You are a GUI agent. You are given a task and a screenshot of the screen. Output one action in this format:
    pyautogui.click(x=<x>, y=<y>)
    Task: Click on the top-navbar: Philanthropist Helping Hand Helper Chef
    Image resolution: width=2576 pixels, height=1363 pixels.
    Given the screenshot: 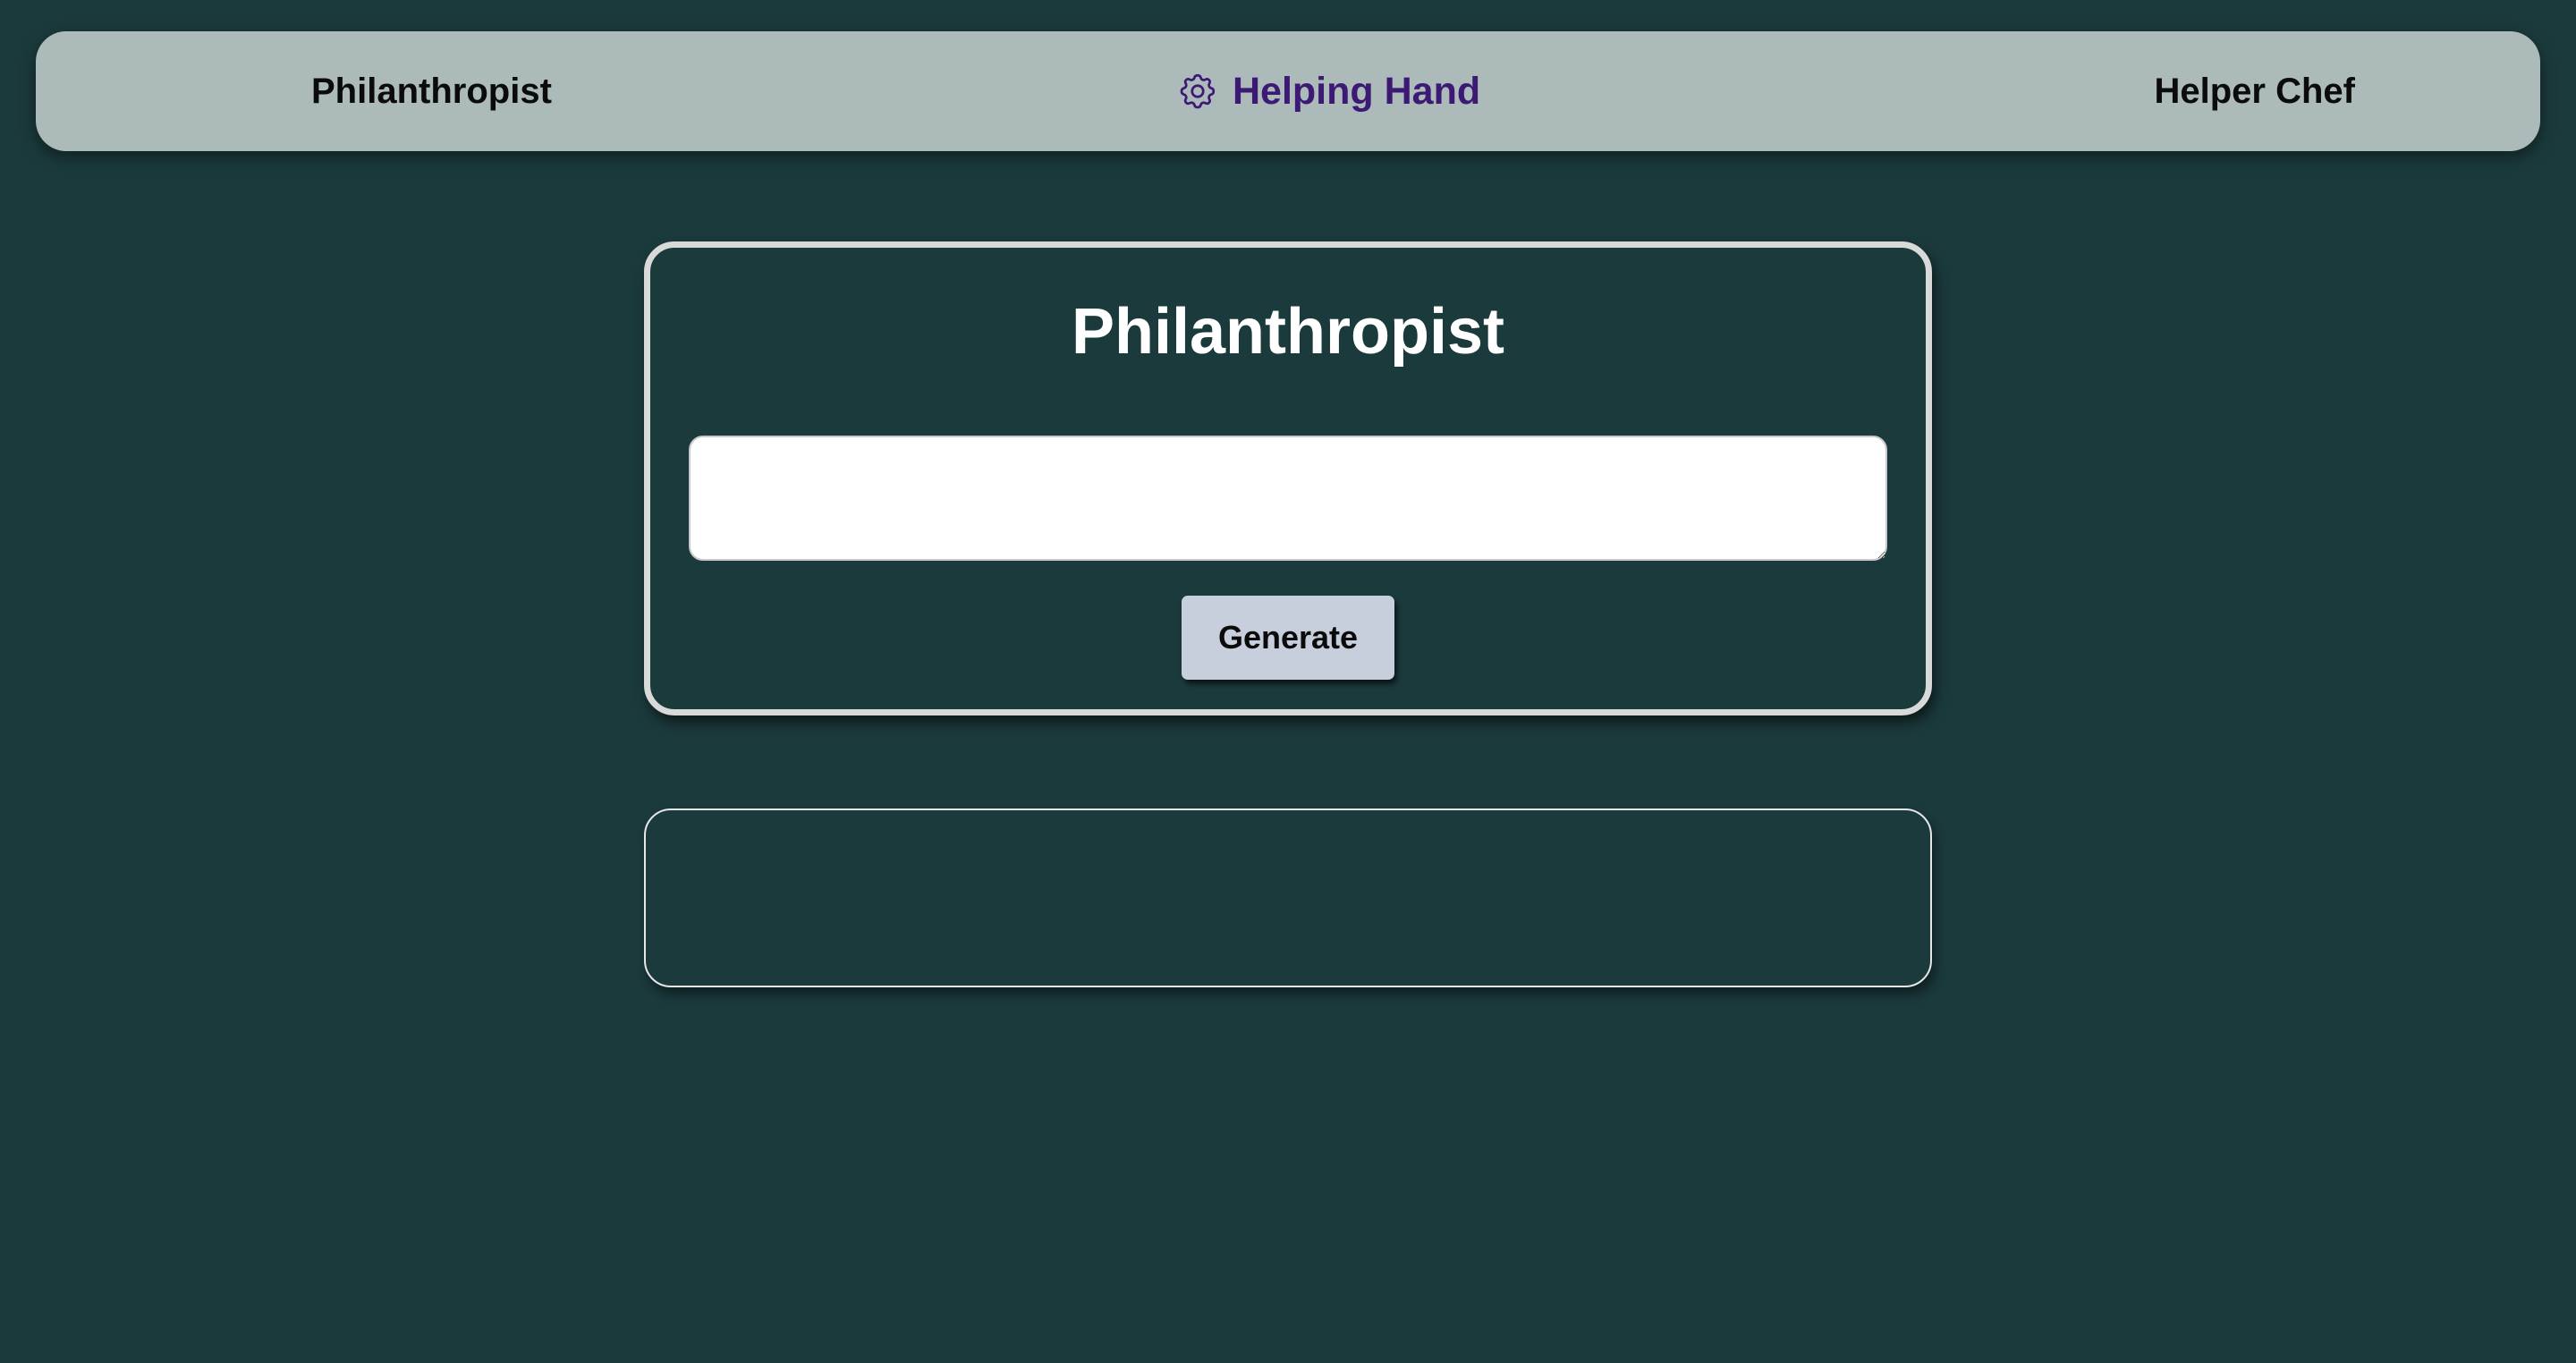 What is the action you would take?
    pyautogui.click(x=1288, y=91)
    